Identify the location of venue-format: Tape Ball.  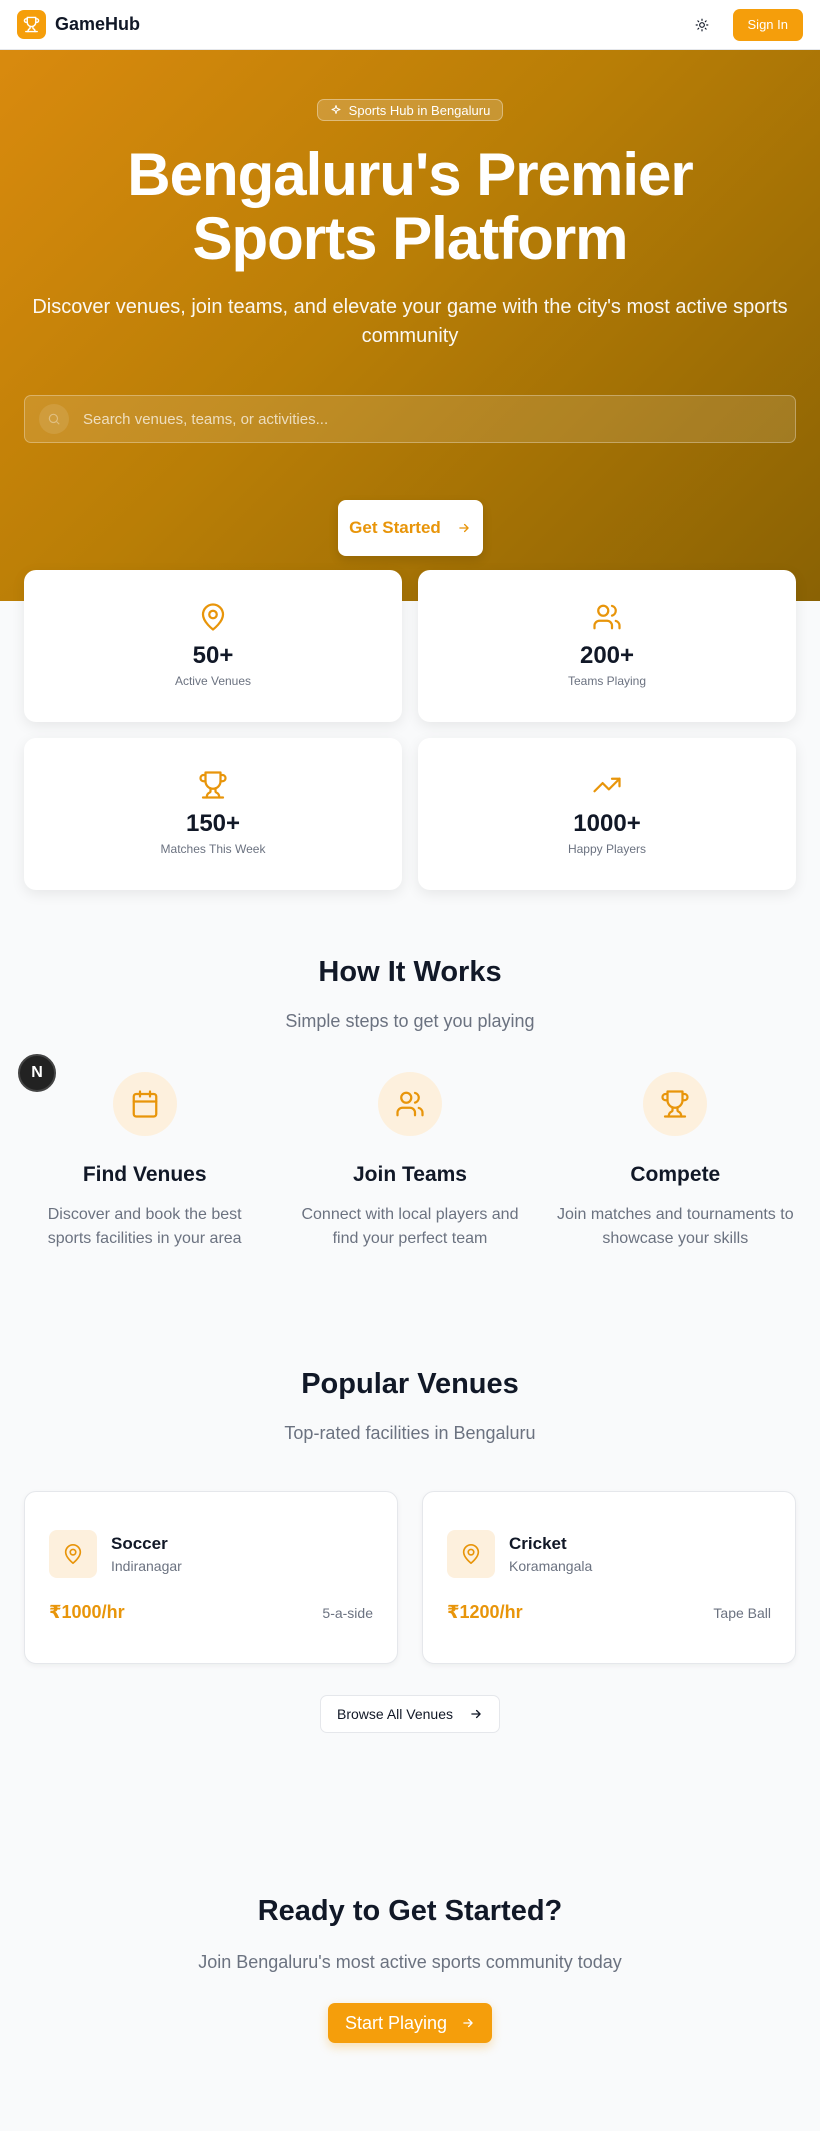
(742, 1612).